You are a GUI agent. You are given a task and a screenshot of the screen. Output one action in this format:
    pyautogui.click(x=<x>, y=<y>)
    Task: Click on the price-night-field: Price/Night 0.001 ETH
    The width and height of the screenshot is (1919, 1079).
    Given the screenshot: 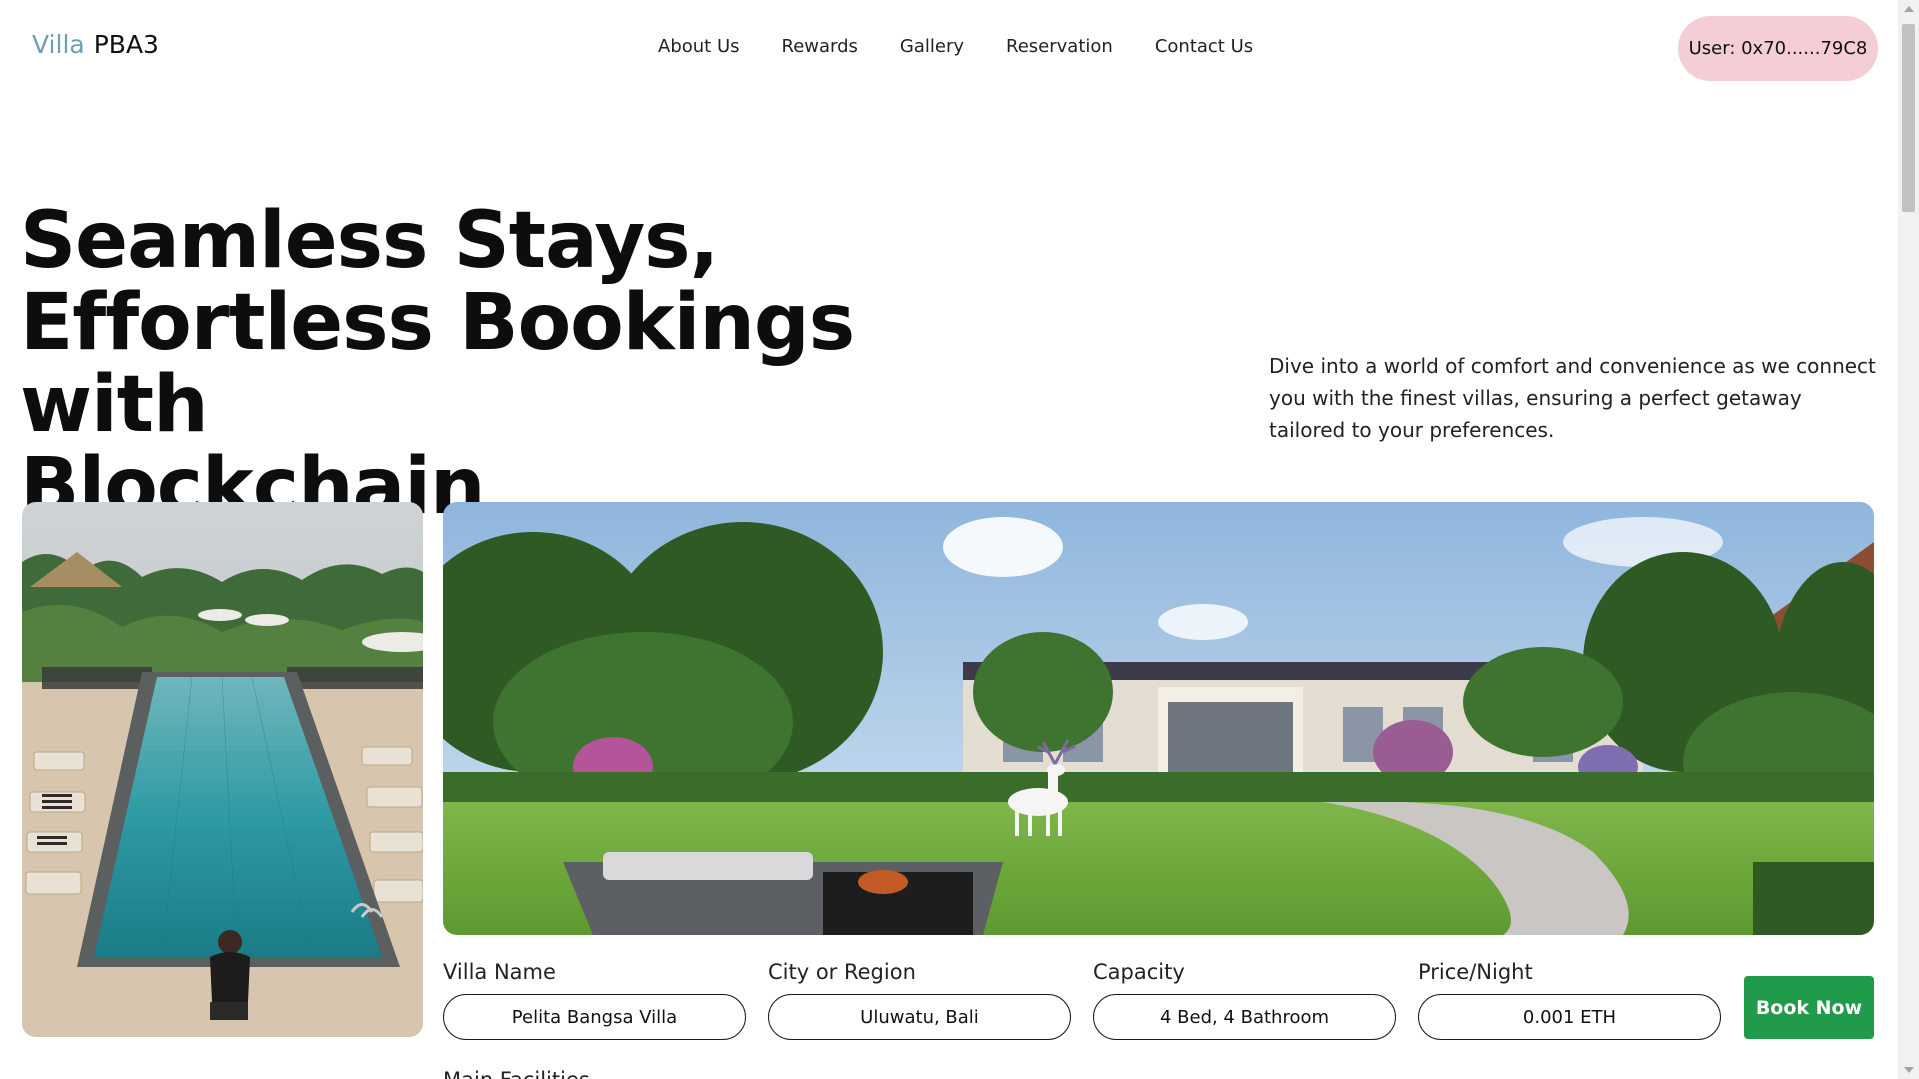 What is the action you would take?
    pyautogui.click(x=1569, y=1000)
    